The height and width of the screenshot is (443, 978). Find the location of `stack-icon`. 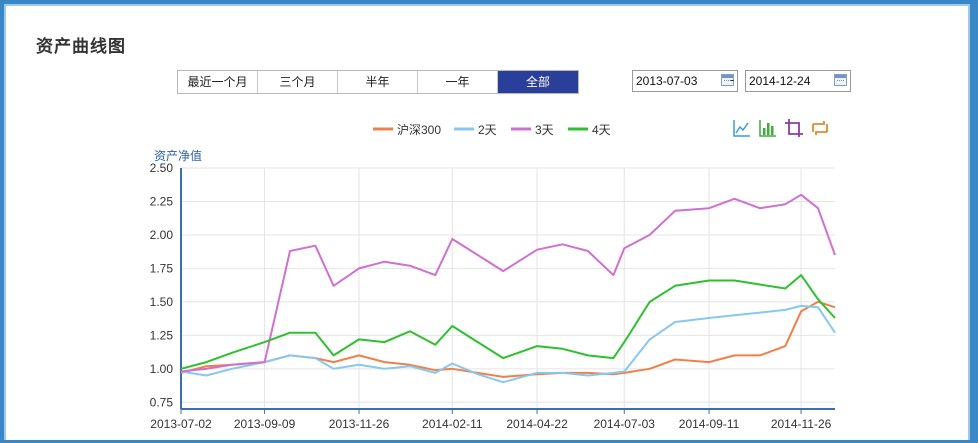

stack-icon is located at coordinates (794, 128).